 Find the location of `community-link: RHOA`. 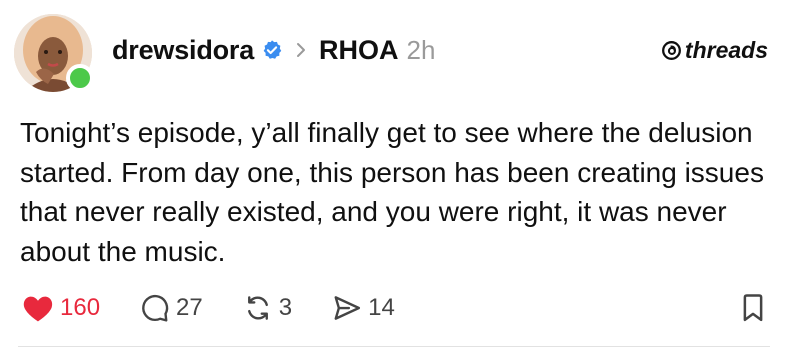

community-link: RHOA is located at coordinates (359, 50).